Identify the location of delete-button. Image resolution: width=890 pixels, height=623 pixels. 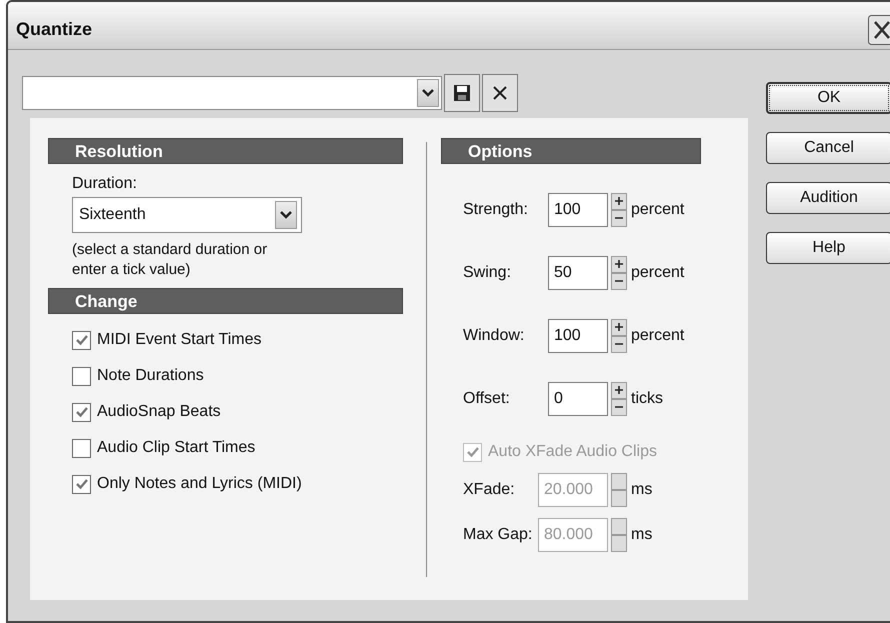
(500, 93).